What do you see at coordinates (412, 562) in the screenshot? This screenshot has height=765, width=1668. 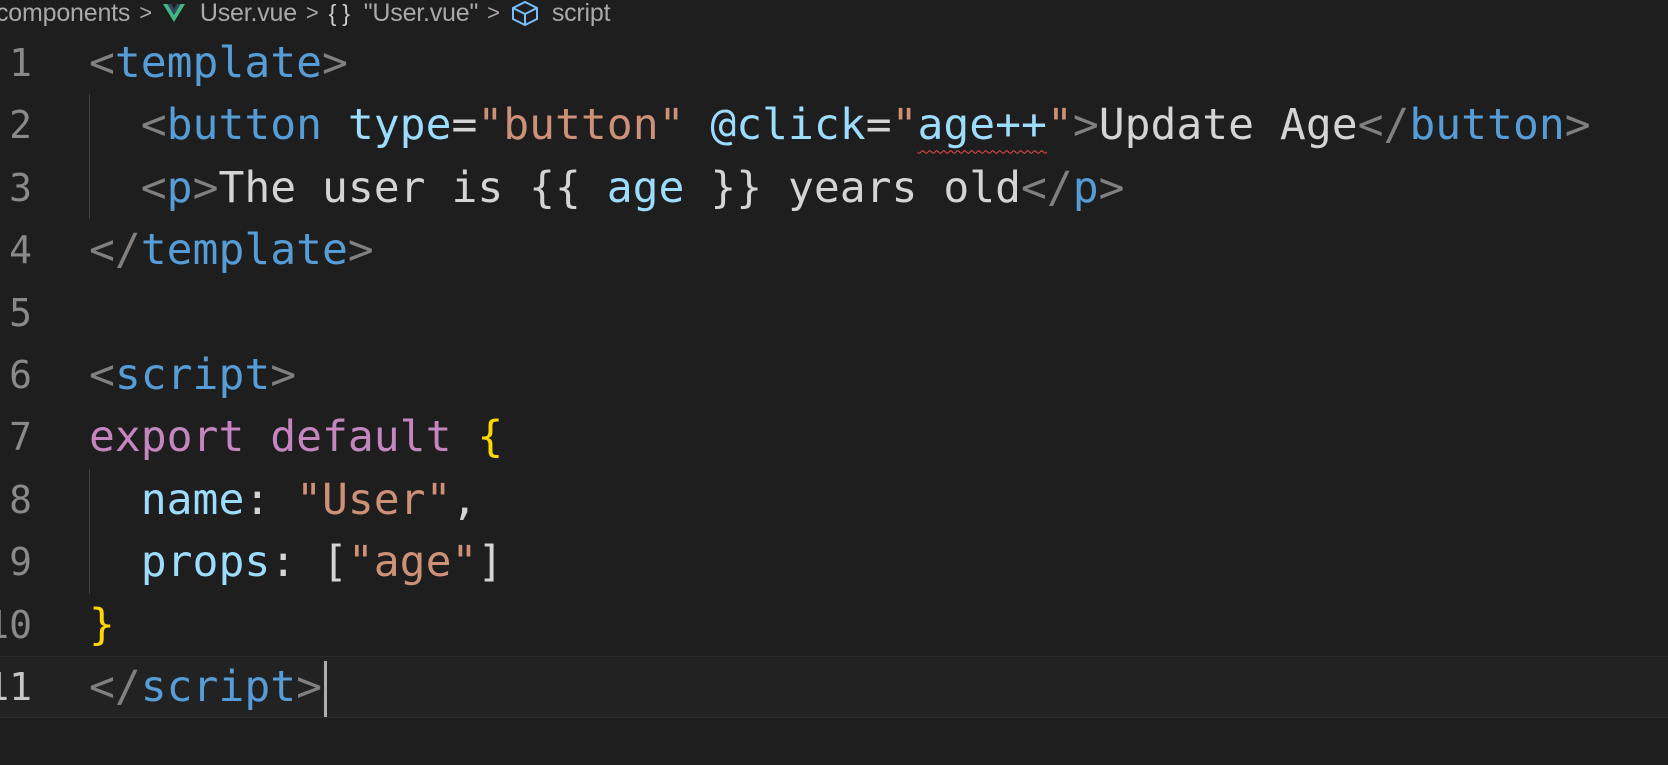 I see `code-string: "age"` at bounding box center [412, 562].